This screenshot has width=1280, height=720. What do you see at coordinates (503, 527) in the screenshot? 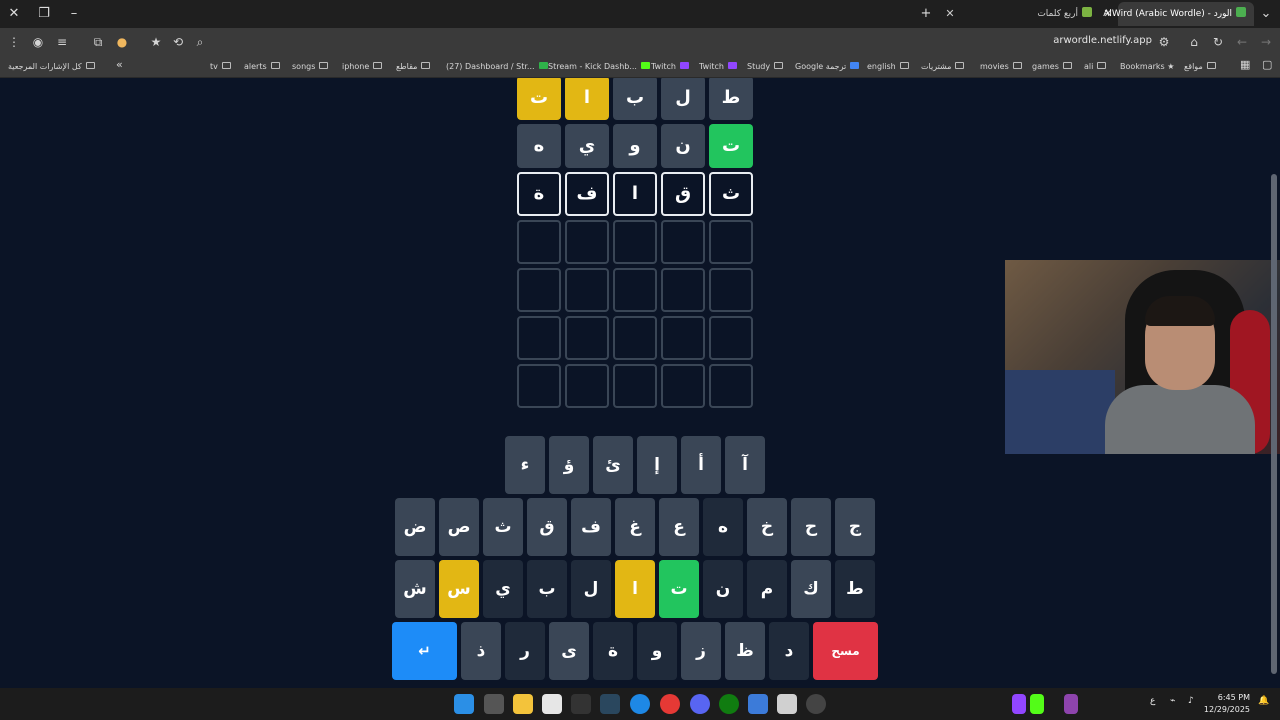
I see `keyboard-key: ث` at bounding box center [503, 527].